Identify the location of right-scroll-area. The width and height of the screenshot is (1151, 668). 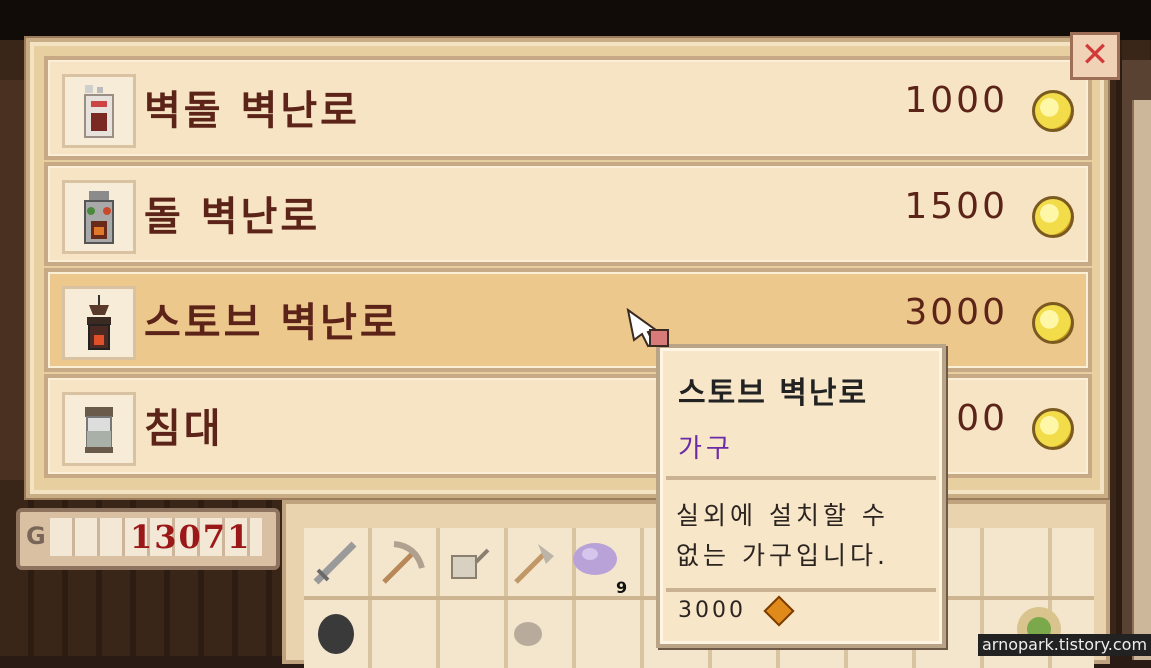
(1136, 360).